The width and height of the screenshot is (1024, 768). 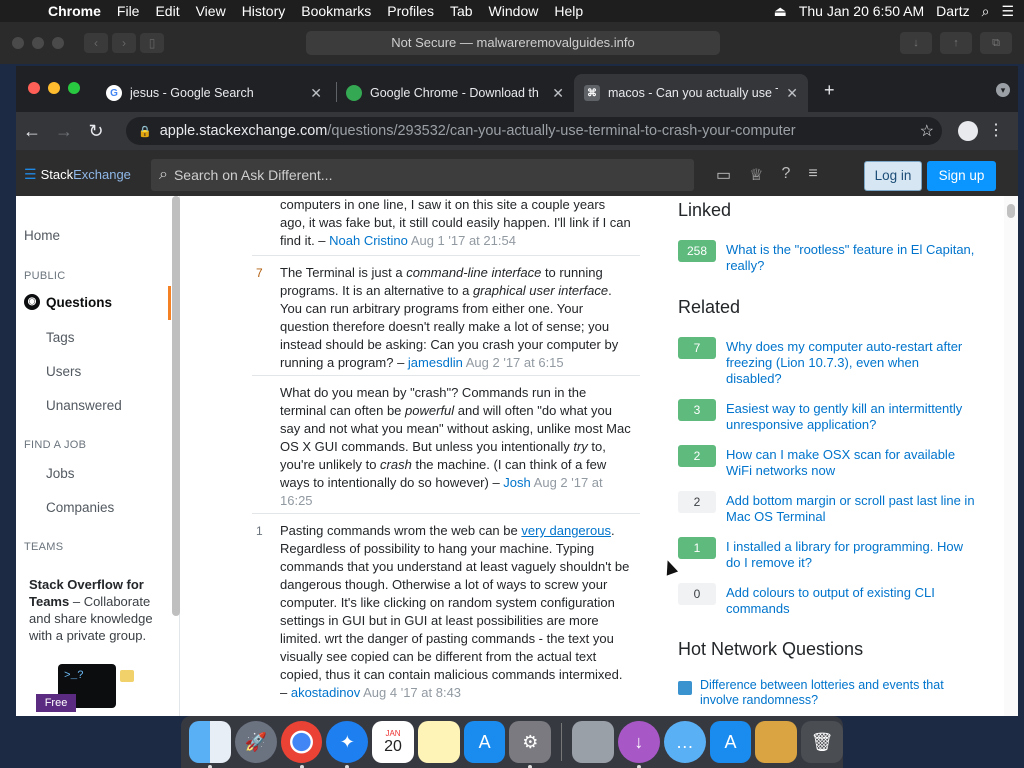 What do you see at coordinates (530, 744) in the screenshot?
I see `system-preferences-icon: ⚙` at bounding box center [530, 744].